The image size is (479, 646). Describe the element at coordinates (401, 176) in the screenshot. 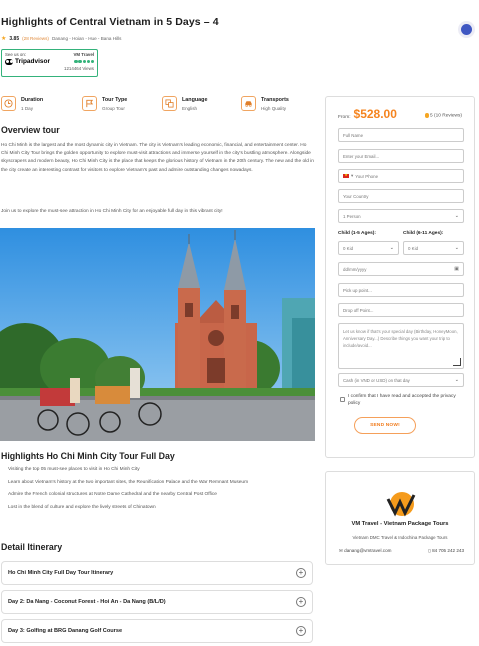

I see `phone-field: ▾ Your Phone` at that location.